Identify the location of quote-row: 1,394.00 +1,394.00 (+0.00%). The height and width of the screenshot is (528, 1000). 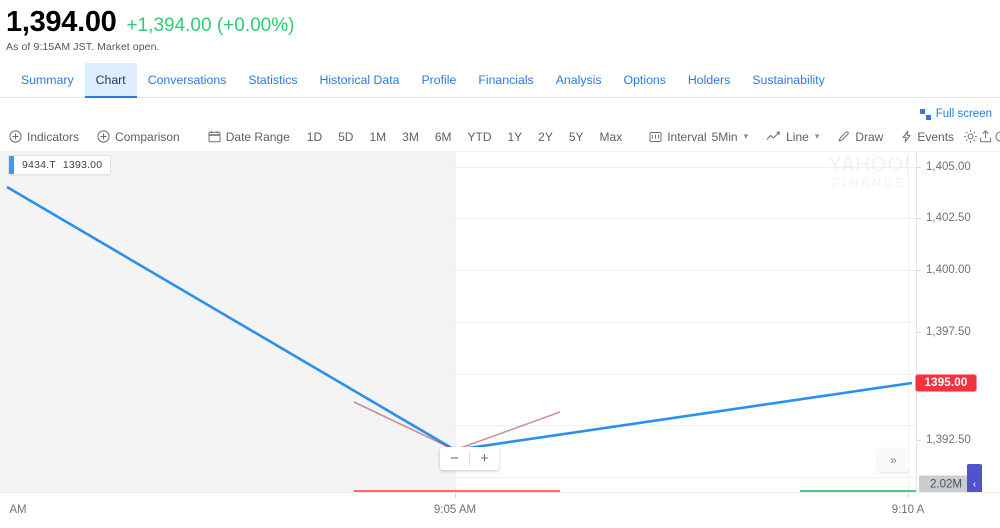
(150, 22).